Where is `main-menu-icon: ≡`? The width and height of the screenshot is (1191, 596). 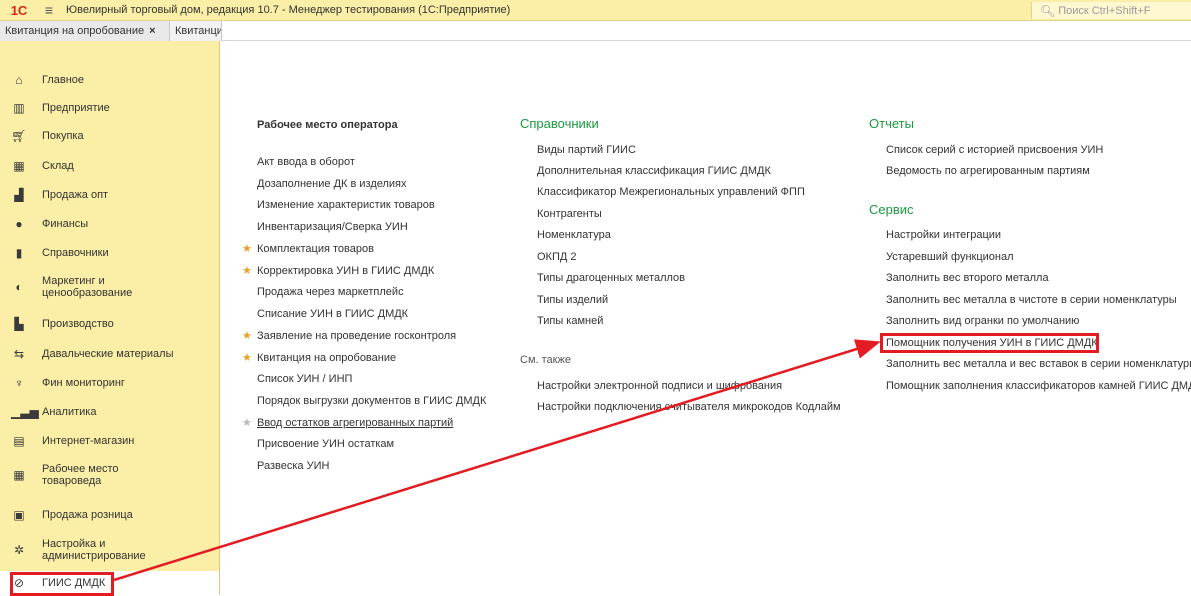
main-menu-icon: ≡ is located at coordinates (49, 10).